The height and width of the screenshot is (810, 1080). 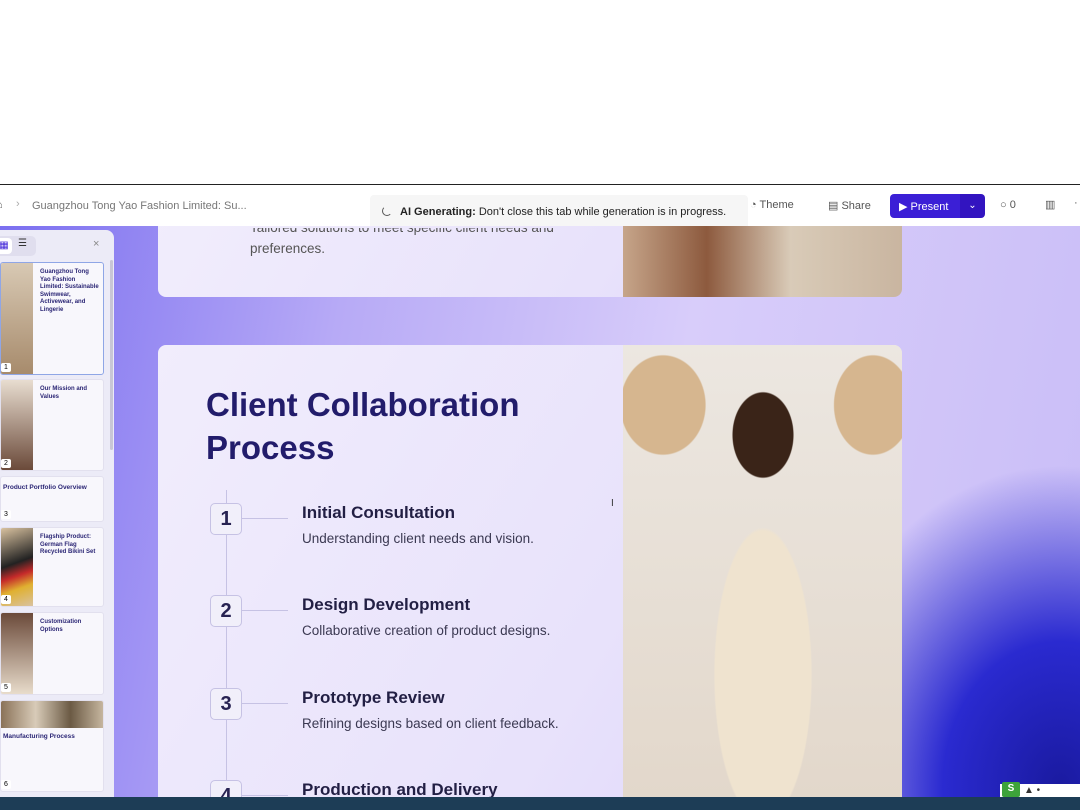 I want to click on slide-number: 5, so click(x=6, y=687).